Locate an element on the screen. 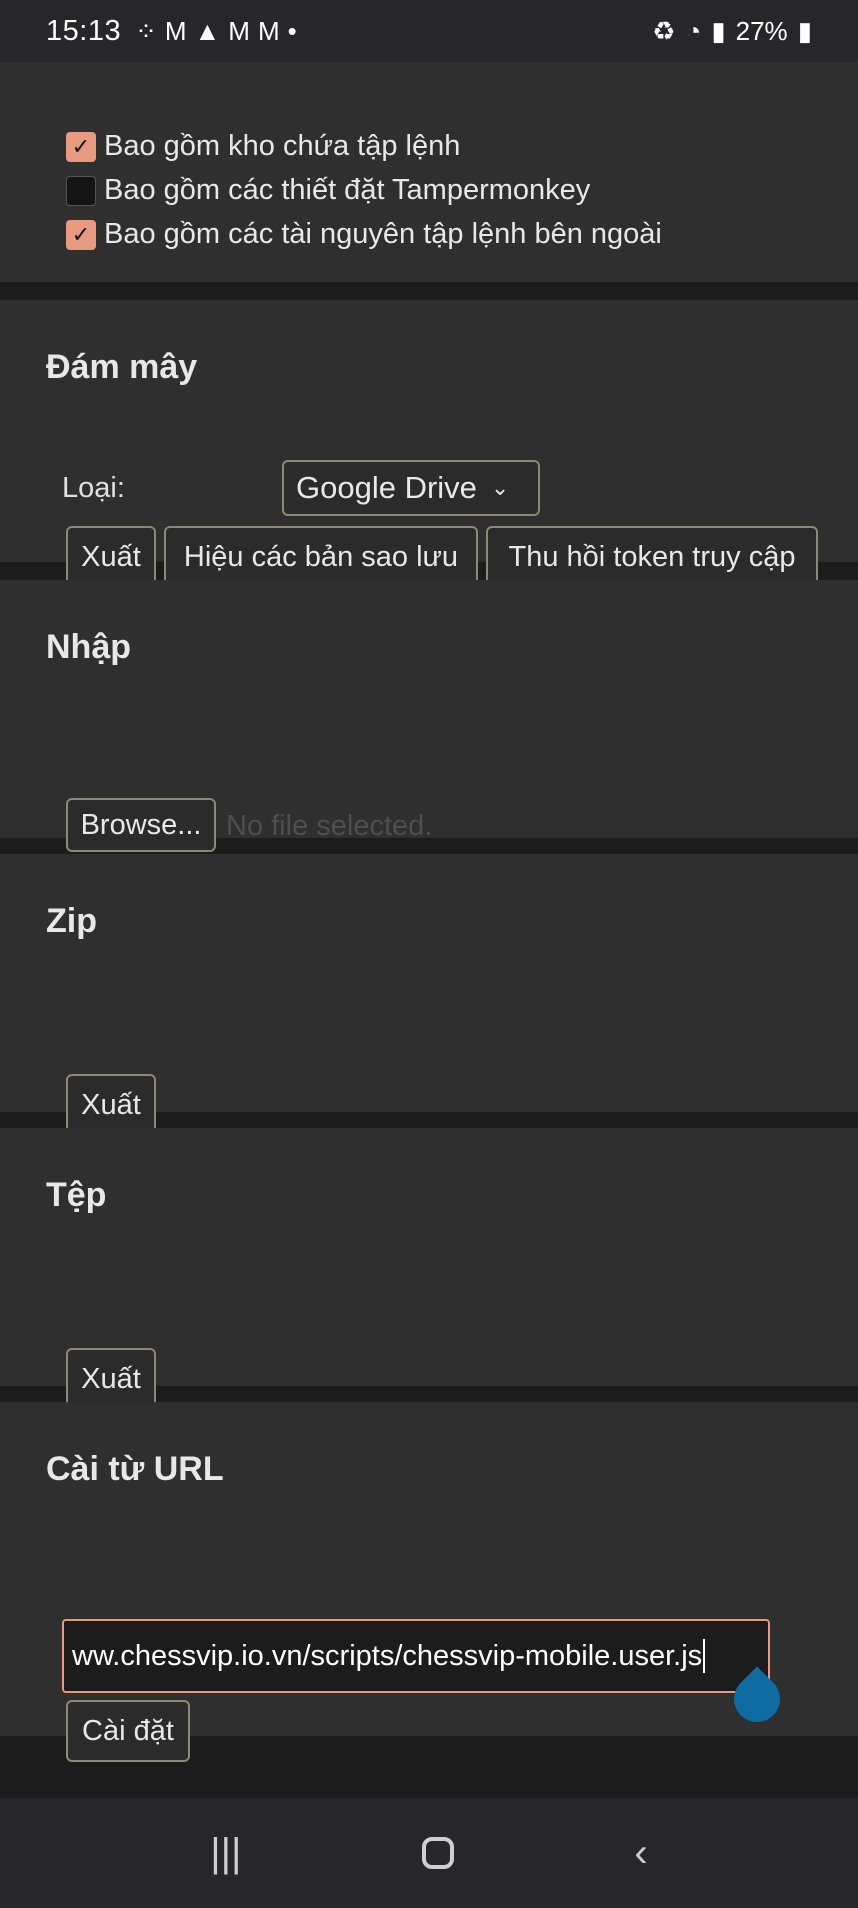  option-label: Bao gồm các thiết đặt Tampermonkey is located at coordinates (347, 190).